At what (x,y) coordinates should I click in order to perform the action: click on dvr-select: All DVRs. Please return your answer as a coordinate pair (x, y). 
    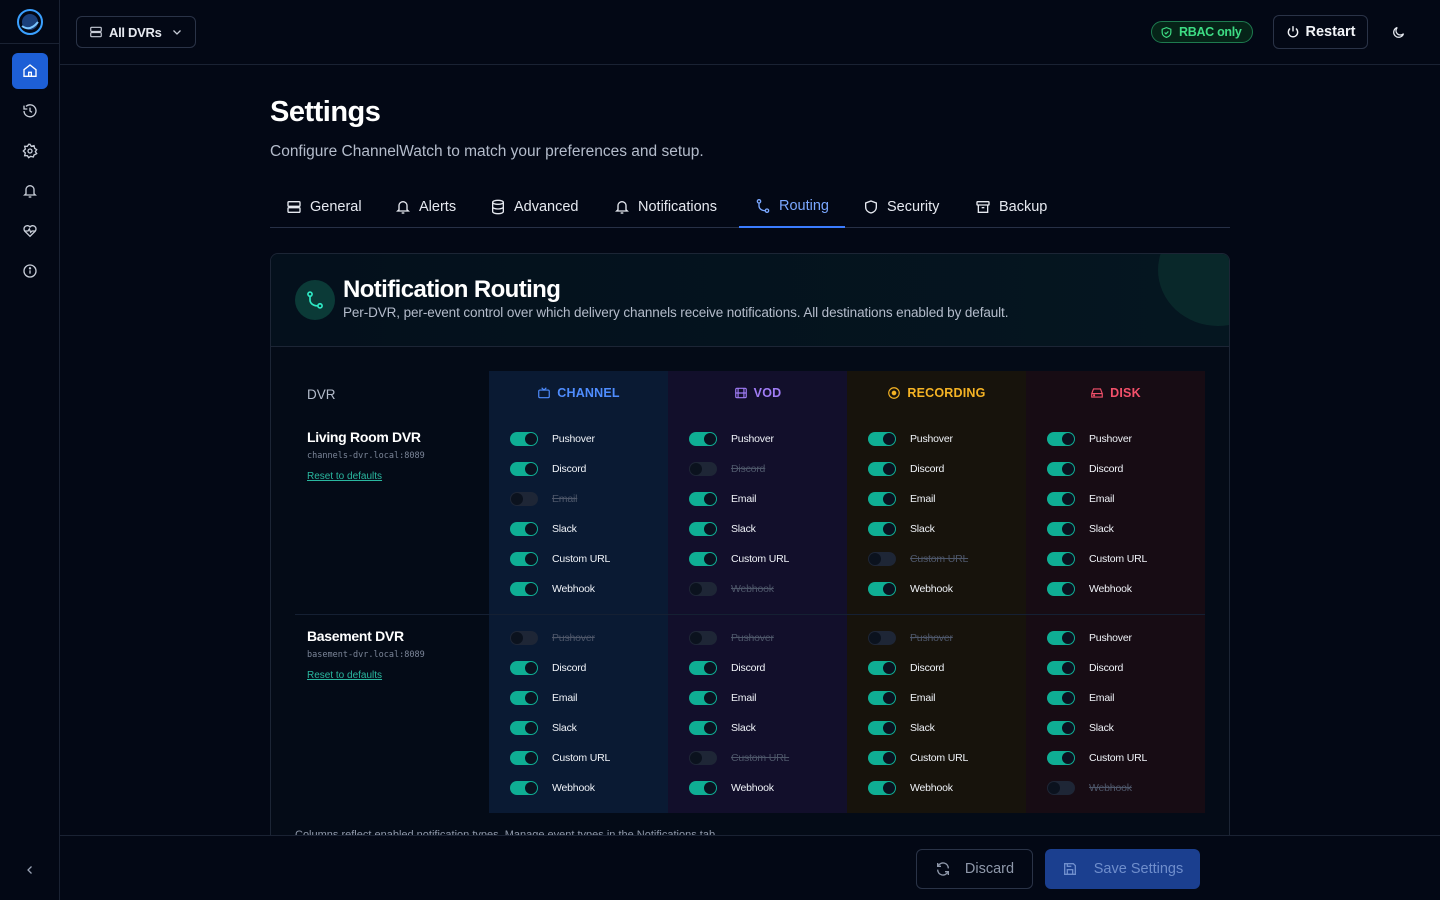
    Looking at the image, I should click on (136, 32).